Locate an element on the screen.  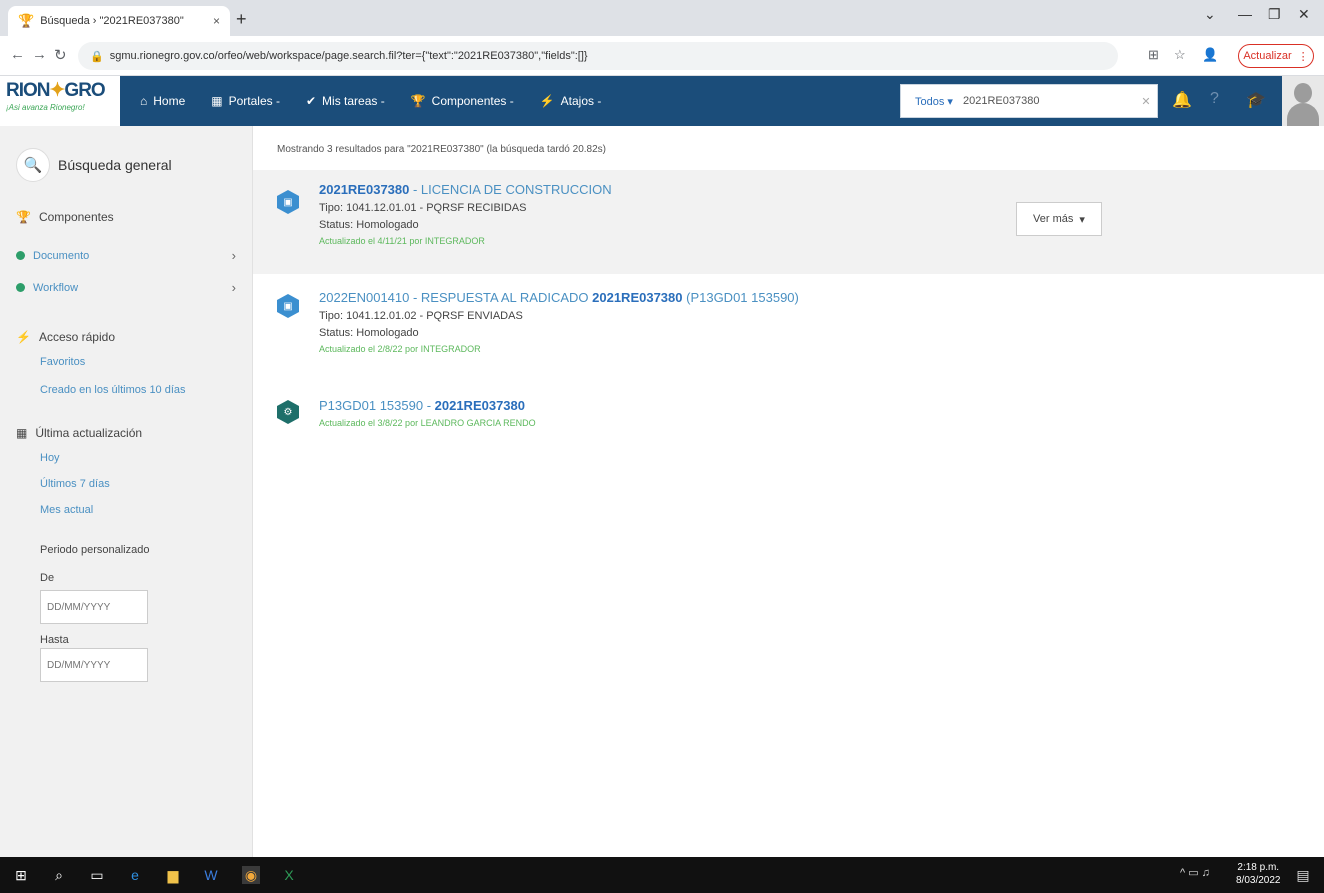
home-icon: ⌂ is located at coordinates (144, 101).